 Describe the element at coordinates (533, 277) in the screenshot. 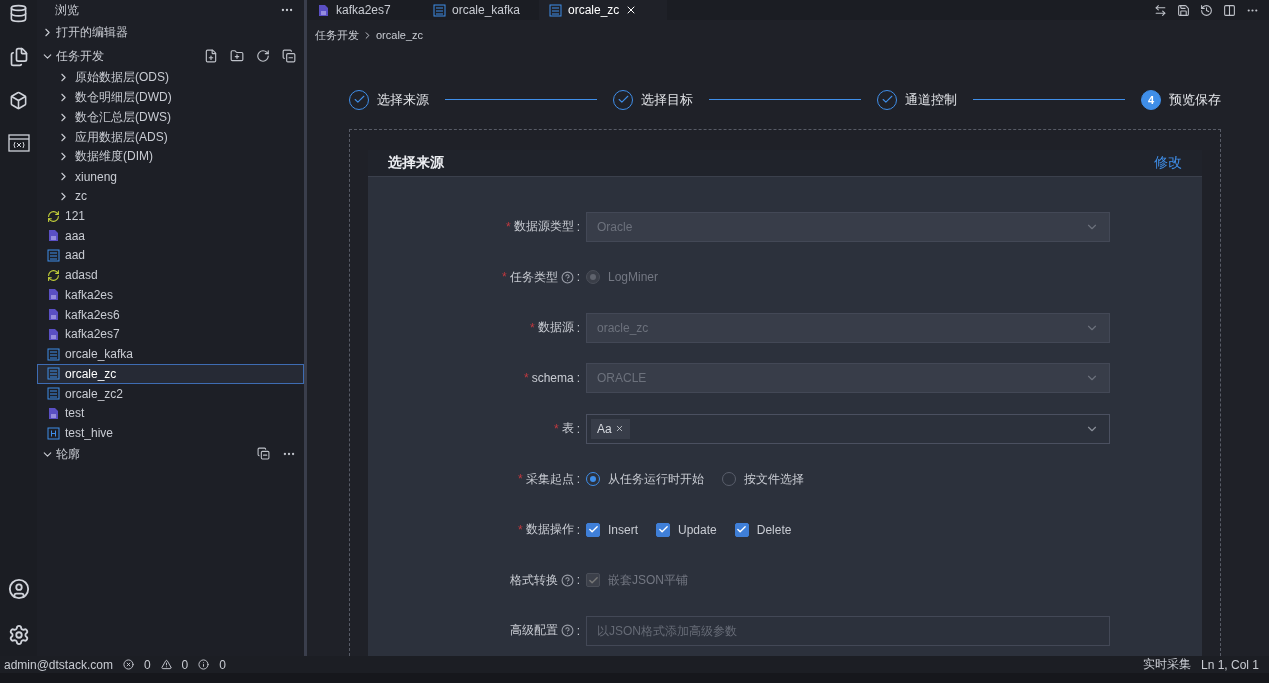

I see `field-label: 任务类型` at that location.